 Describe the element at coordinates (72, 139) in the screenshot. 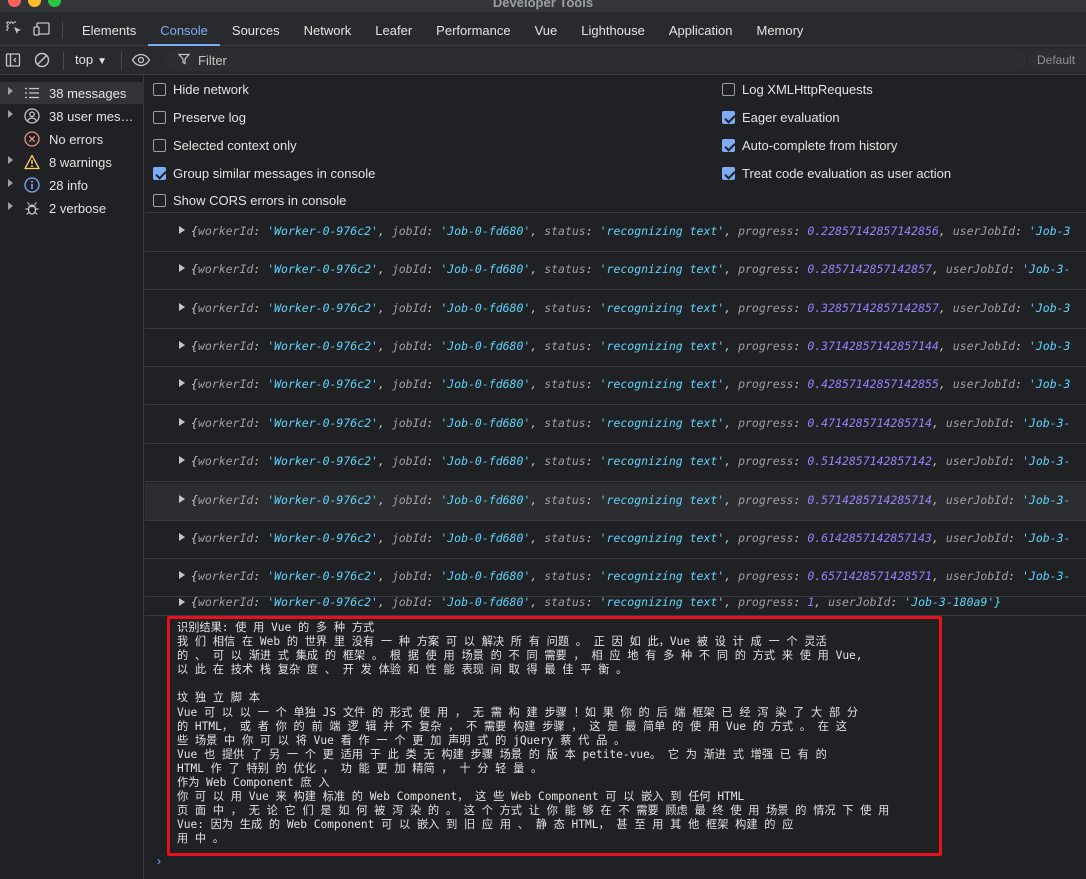

I see `sidebar-item-errors: No errors` at that location.